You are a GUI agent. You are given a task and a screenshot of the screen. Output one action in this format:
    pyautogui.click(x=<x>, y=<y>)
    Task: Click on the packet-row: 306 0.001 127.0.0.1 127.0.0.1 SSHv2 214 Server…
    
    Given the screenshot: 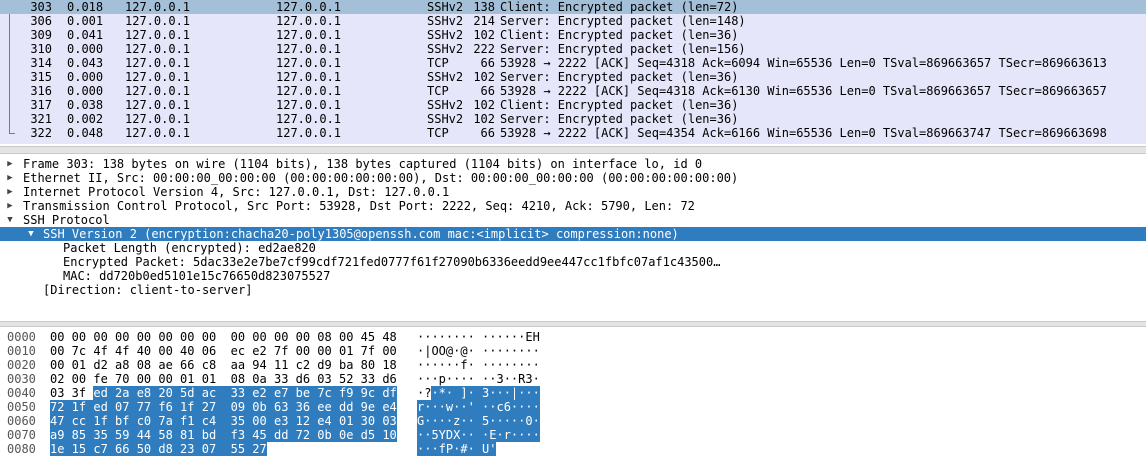 What is the action you would take?
    pyautogui.click(x=573, y=21)
    